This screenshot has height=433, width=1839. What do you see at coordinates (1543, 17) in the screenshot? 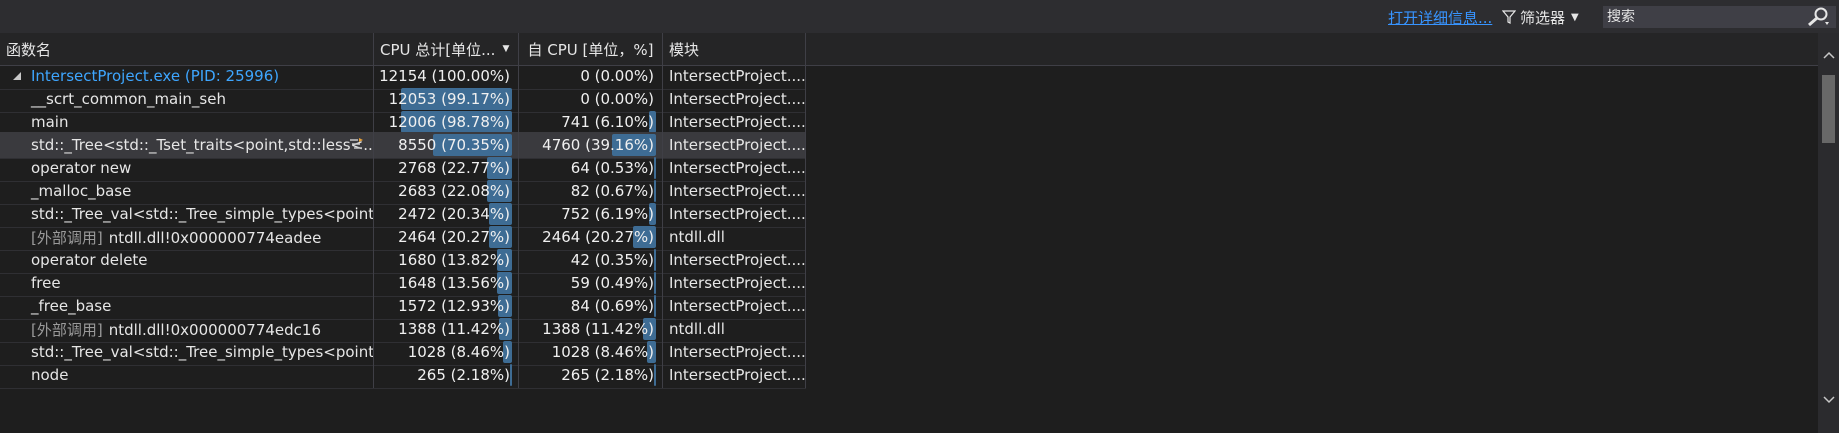
I see `filter-label: 筛选器` at bounding box center [1543, 17].